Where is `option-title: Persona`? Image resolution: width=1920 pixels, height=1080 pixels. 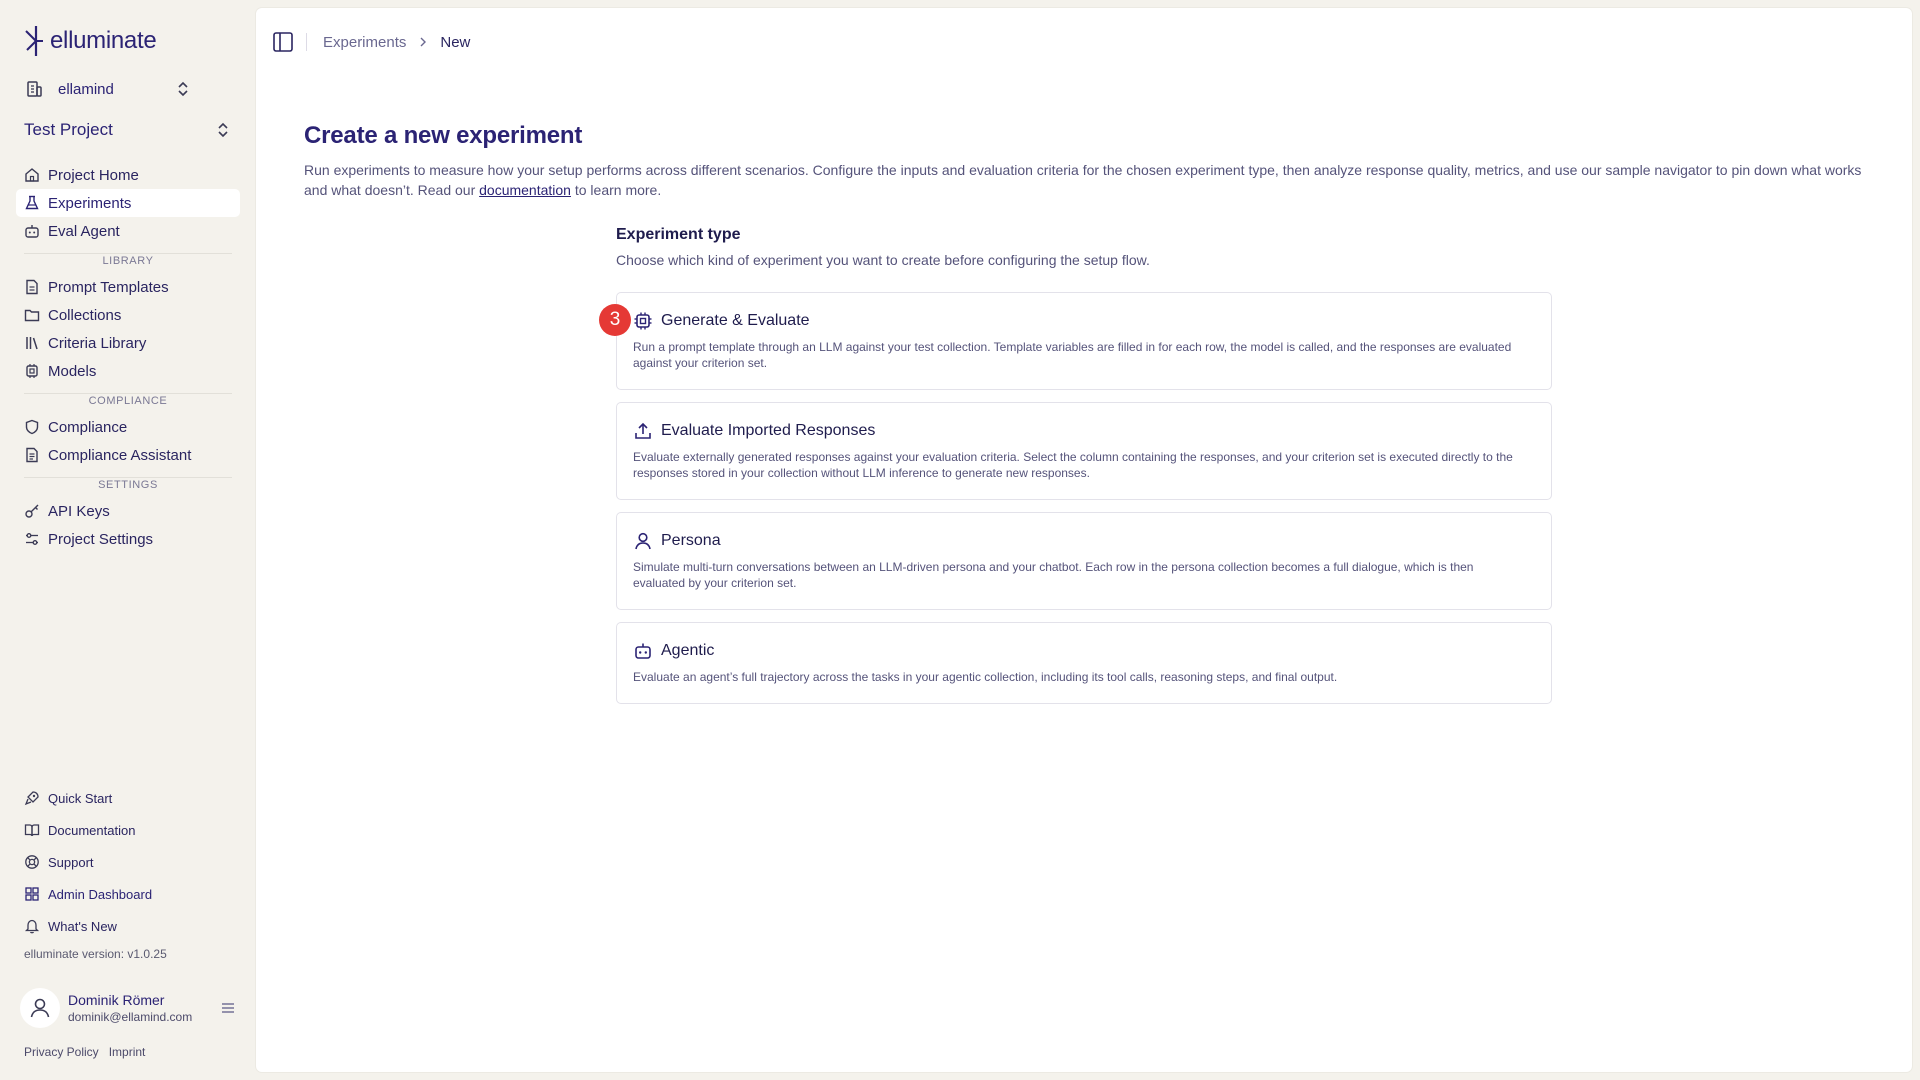
option-title: Persona is located at coordinates (1084, 541).